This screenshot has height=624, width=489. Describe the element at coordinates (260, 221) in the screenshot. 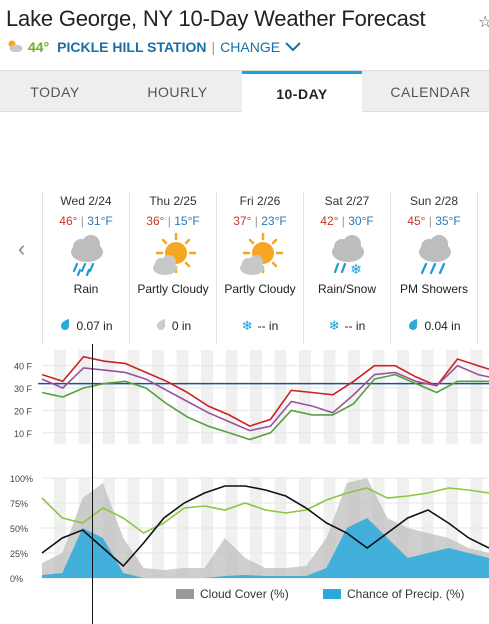

I see `day-hi-lo: 37° | 23°F` at that location.